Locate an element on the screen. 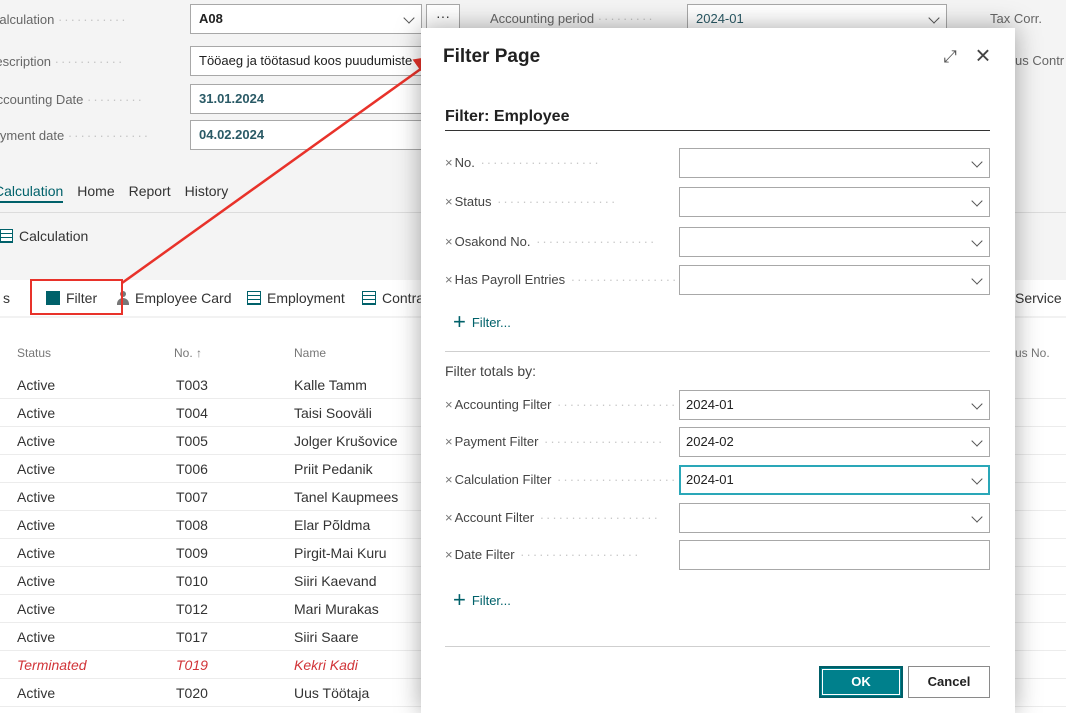 The width and height of the screenshot is (1066, 713). section-underline is located at coordinates (717, 130).